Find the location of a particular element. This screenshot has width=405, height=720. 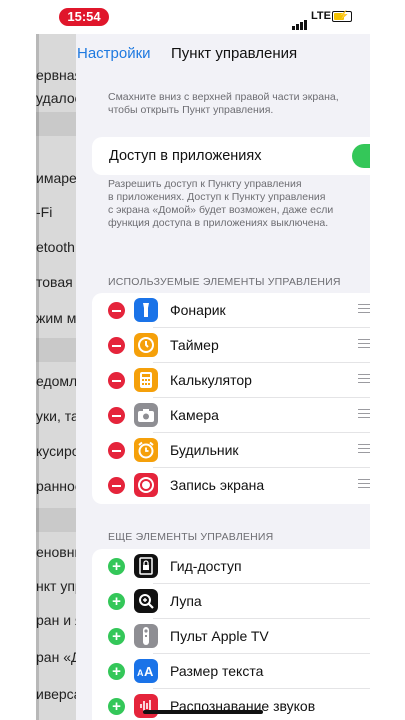

page-title: Пункт управления is located at coordinates (234, 53).